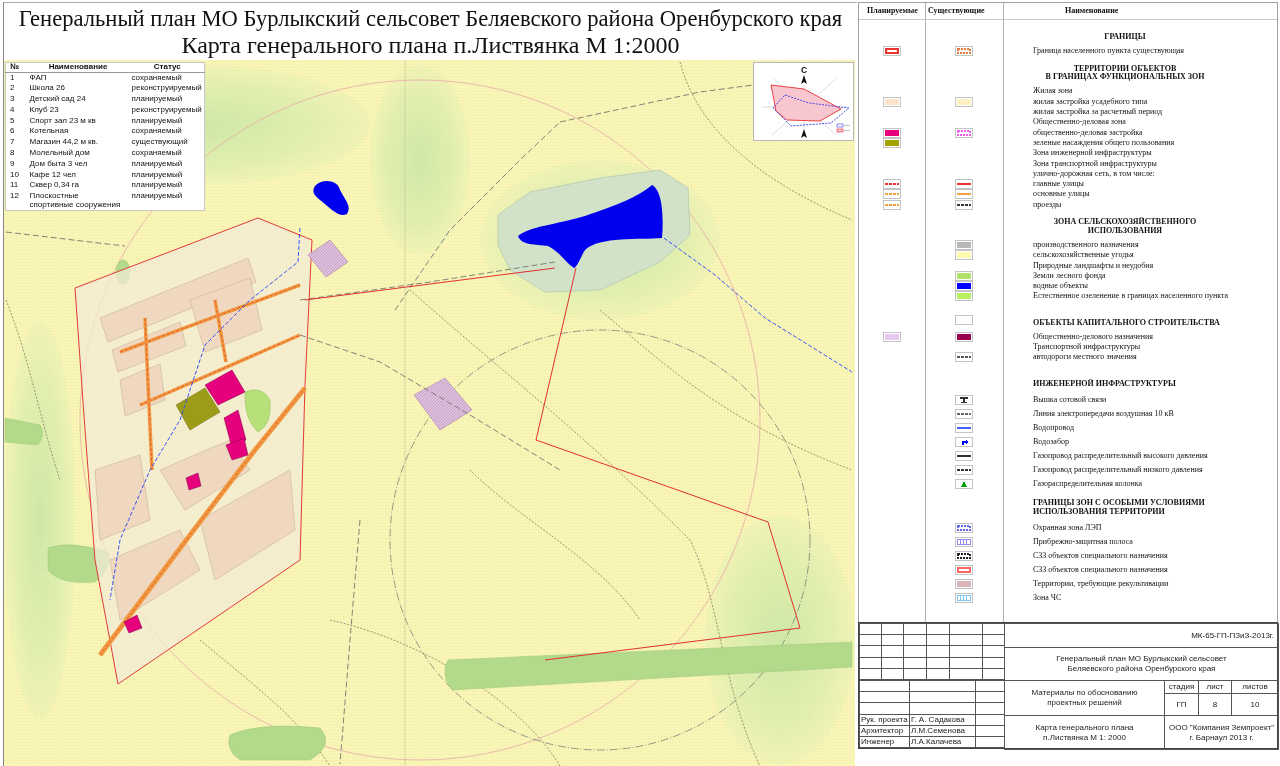 Image resolution: width=1280 pixels, height=766 pixels. Describe the element at coordinates (15, 78) in the screenshot. I see `table-cell: 1` at that location.